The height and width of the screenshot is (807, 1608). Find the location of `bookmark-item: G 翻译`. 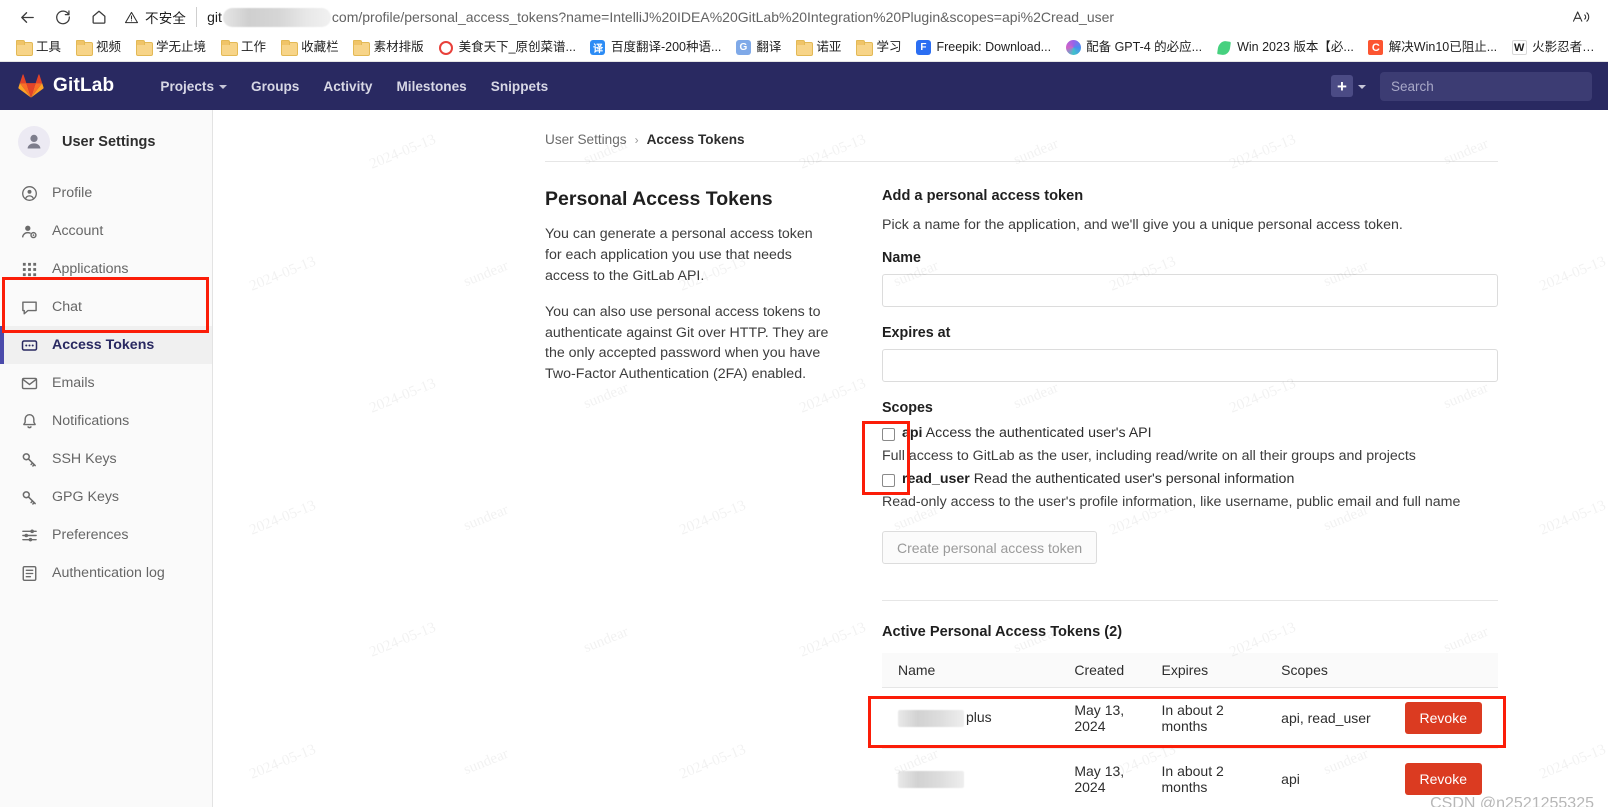

bookmark-item: G 翻译 is located at coordinates (758, 48).